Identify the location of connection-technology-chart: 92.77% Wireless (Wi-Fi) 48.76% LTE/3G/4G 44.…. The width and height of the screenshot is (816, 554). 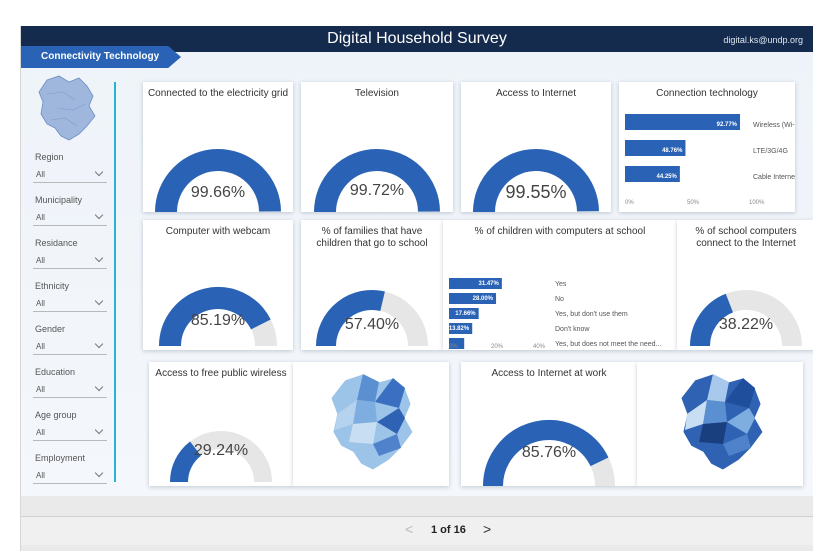
(710, 160).